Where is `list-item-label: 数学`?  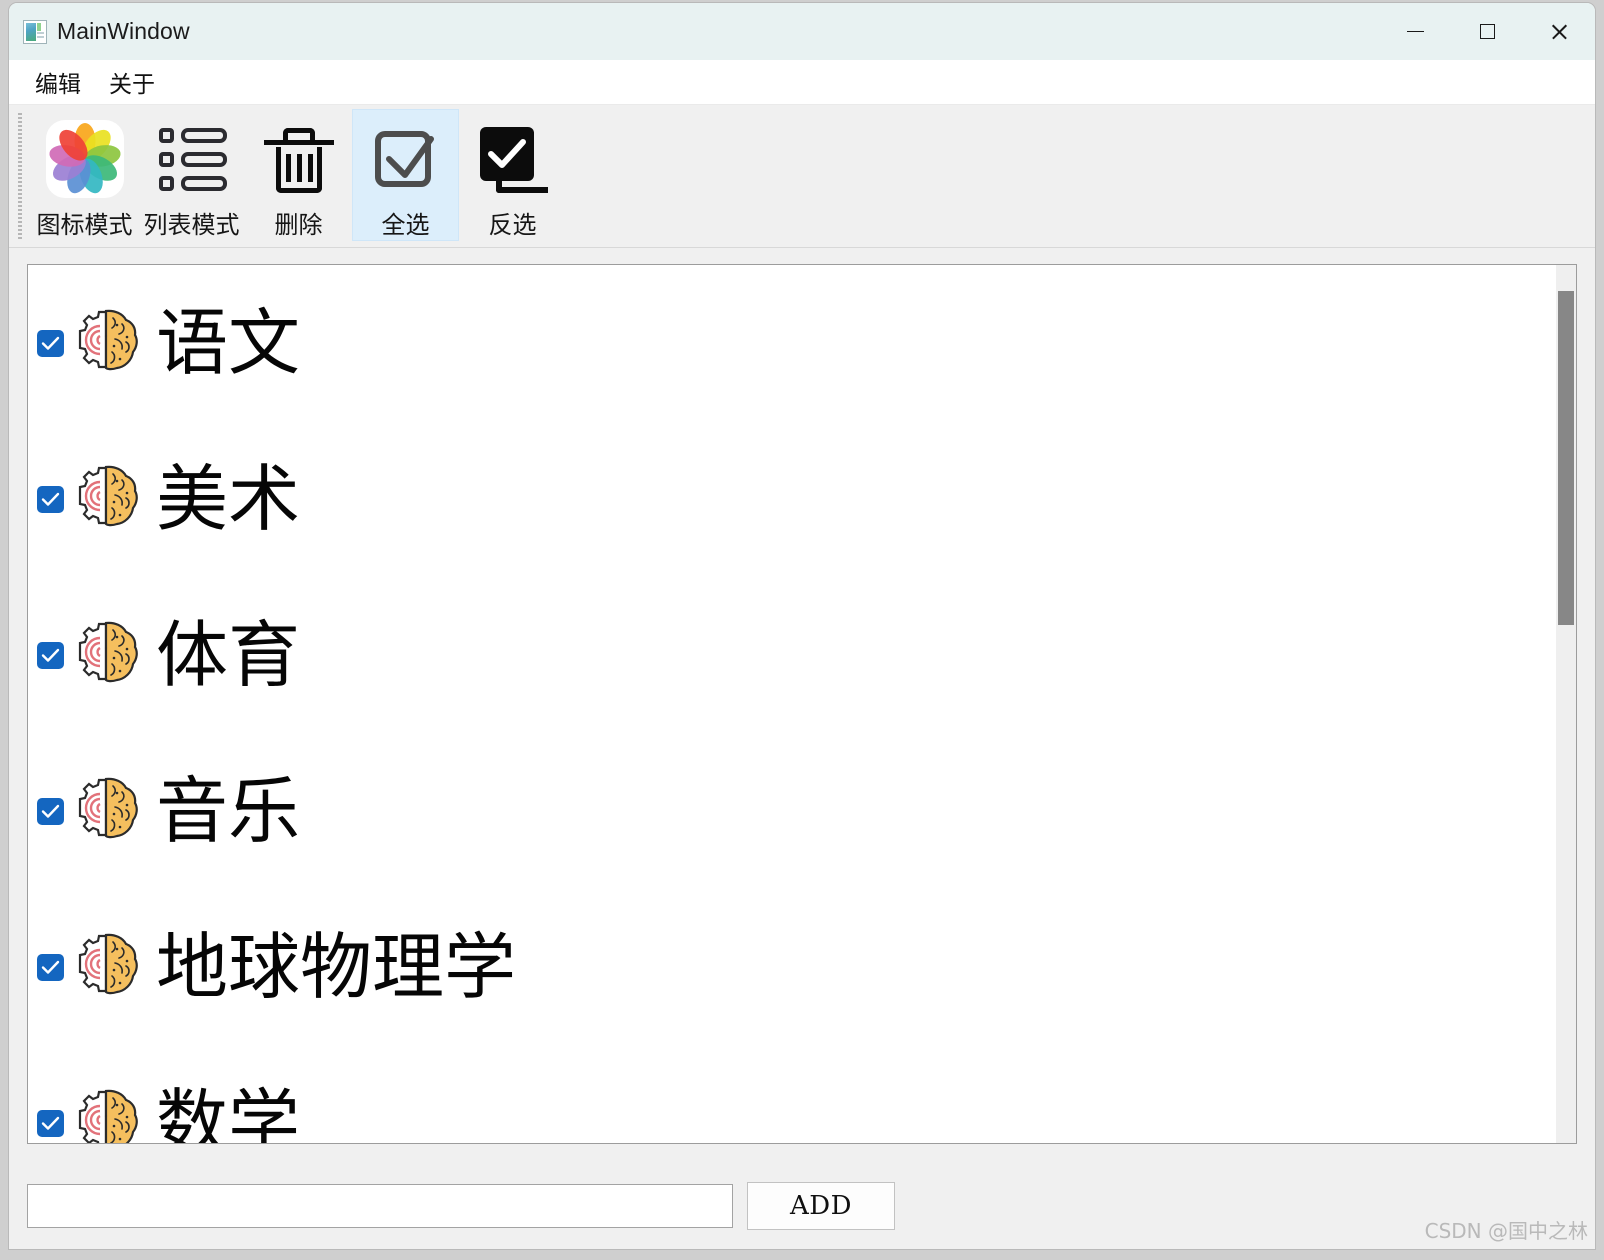 list-item-label: 数学 is located at coordinates (228, 1112).